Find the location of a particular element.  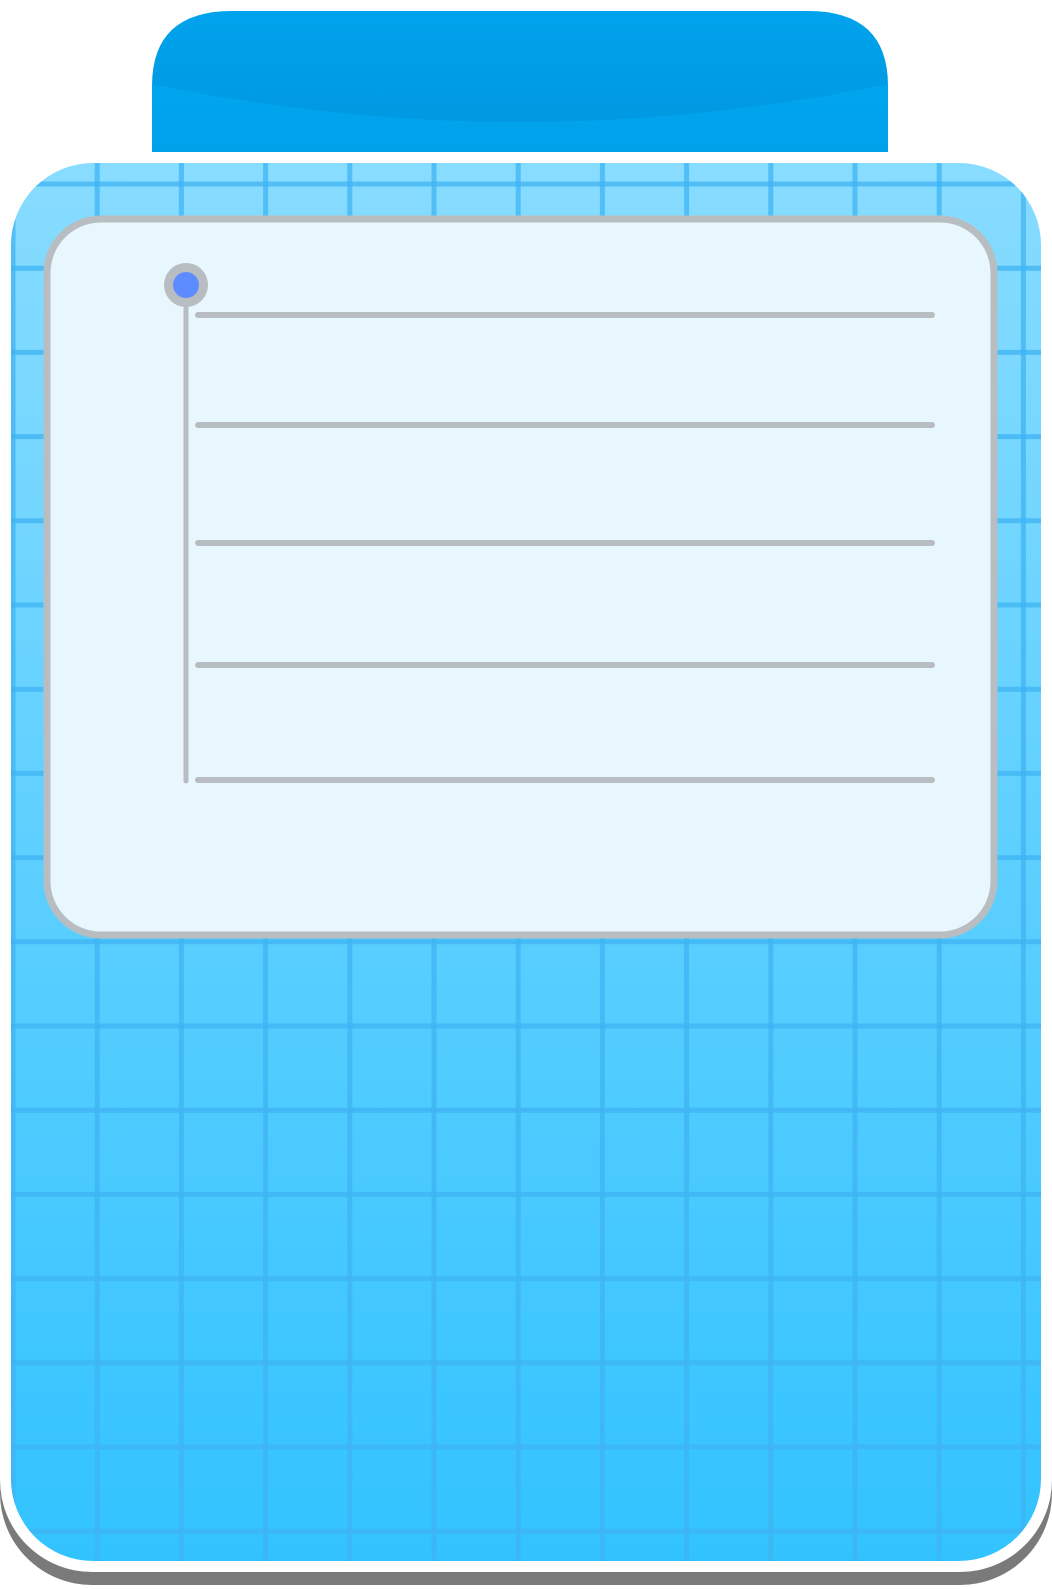

clip-lid is located at coordinates (520, 81).